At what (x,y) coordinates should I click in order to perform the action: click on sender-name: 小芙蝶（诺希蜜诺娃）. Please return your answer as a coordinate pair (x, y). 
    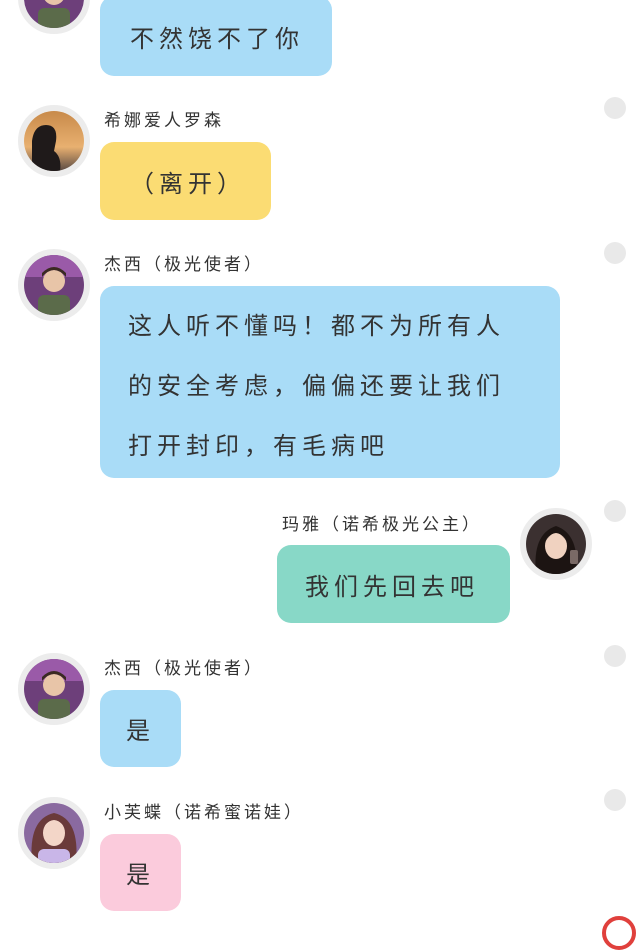
    Looking at the image, I should click on (204, 813).